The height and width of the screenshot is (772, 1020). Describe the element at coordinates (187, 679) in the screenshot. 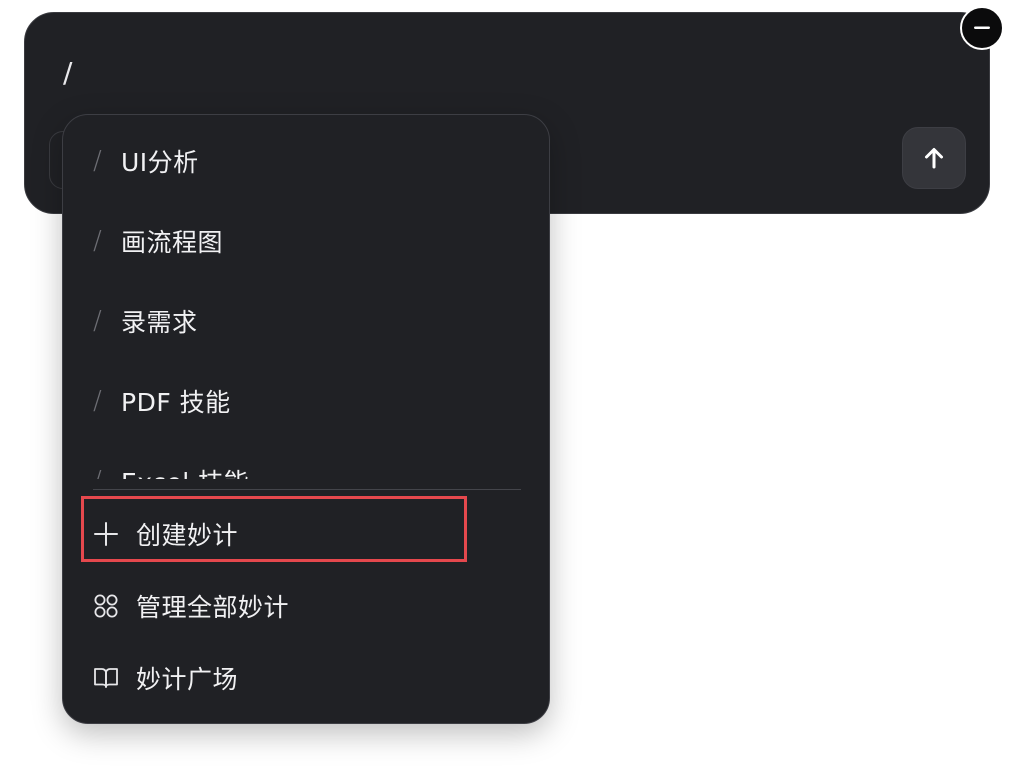

I see `skill-plaza-label: 妙计广场` at that location.